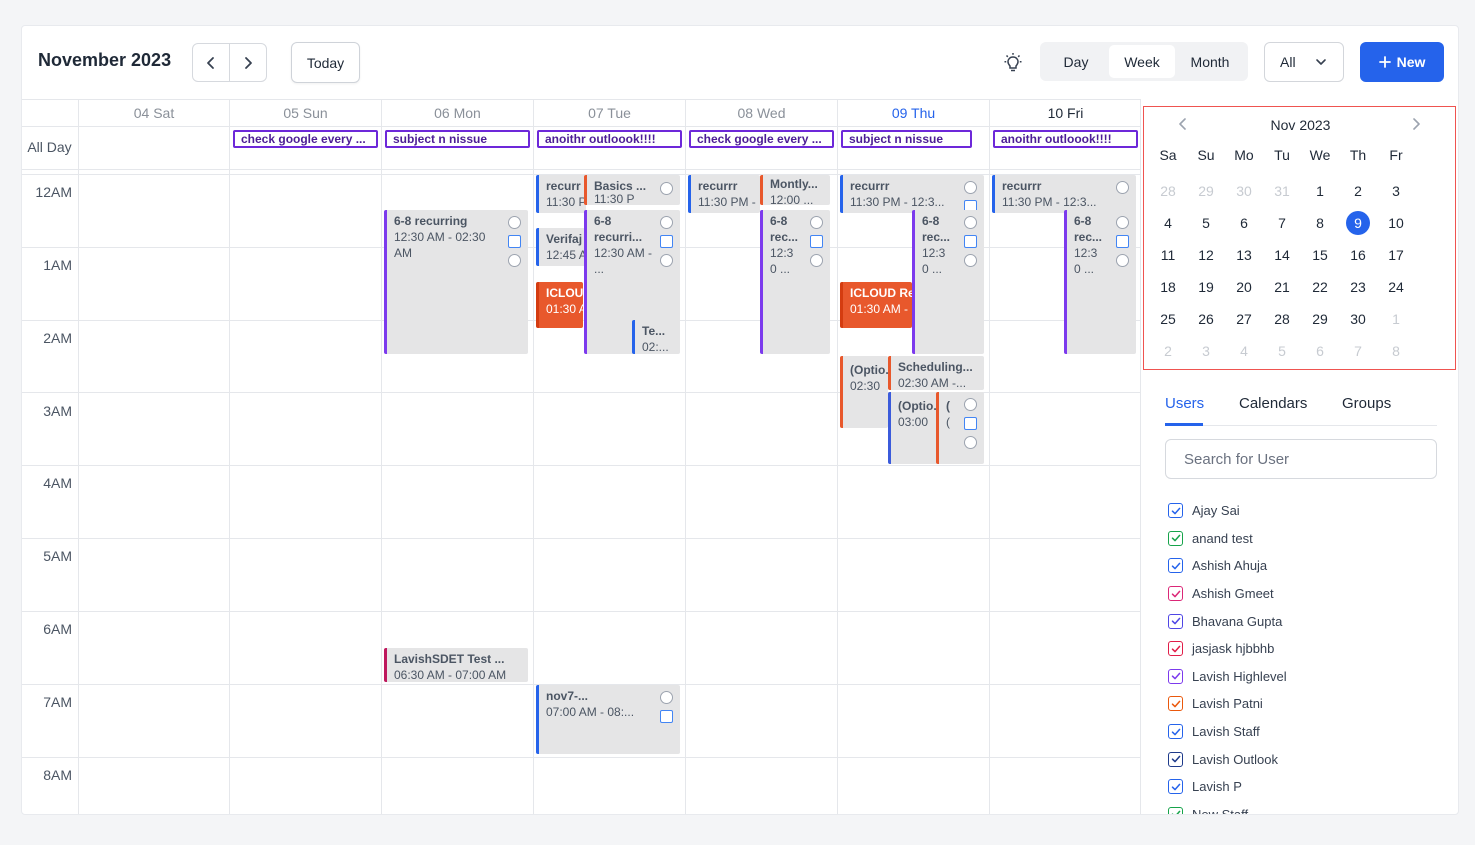  Describe the element at coordinates (1142, 61) in the screenshot. I see `view-week-button: Week` at that location.